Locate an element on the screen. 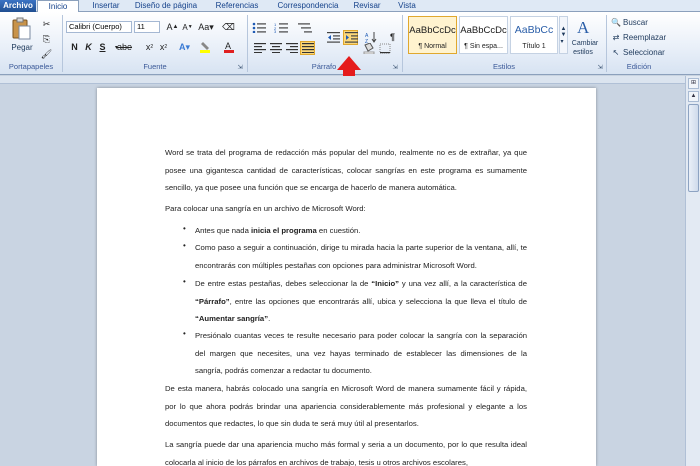 This screenshot has height=466, width=700. tab-revisar: Revisar is located at coordinates (367, 6).